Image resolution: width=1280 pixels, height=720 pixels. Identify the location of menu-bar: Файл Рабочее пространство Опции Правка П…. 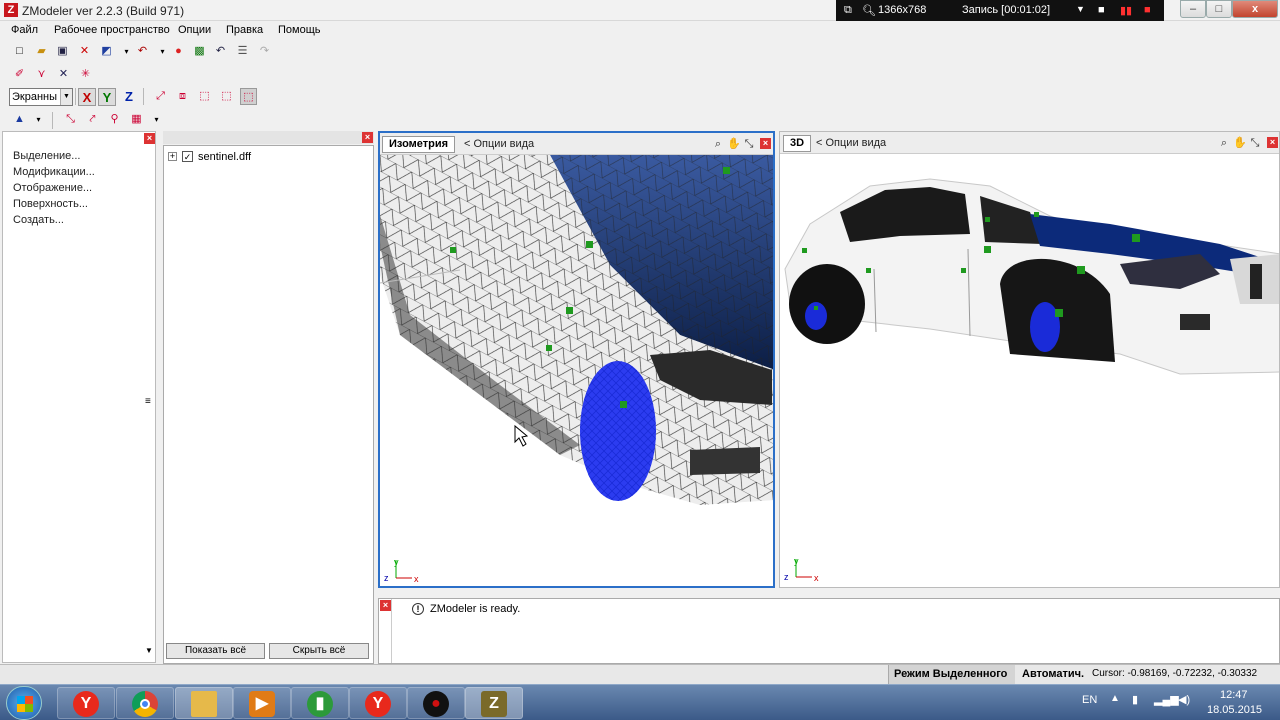
(640, 30).